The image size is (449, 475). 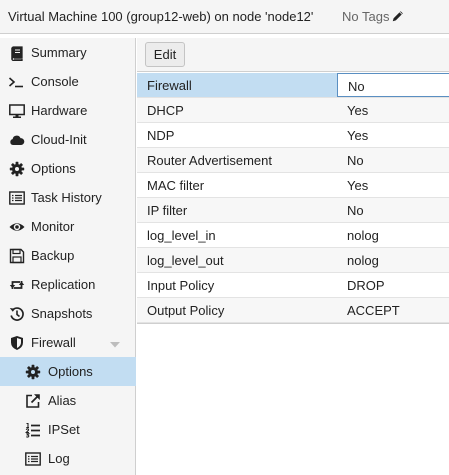 I want to click on table-row: IP filter No, so click(x=293, y=210).